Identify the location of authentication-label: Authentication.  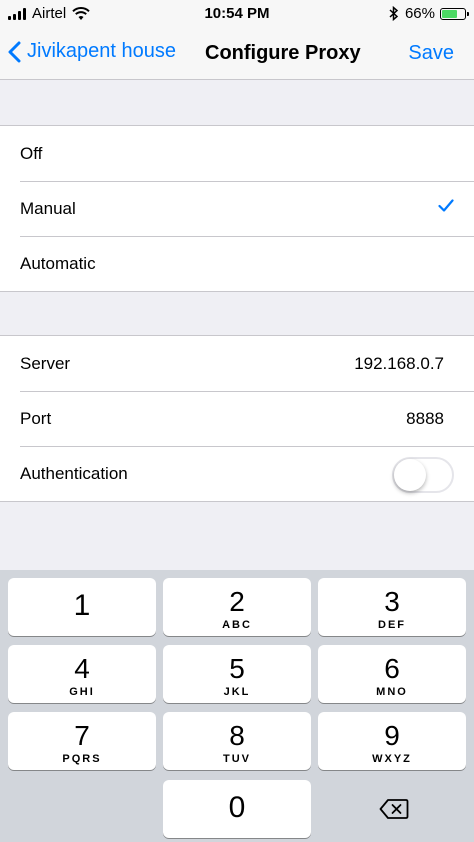
(74, 473).